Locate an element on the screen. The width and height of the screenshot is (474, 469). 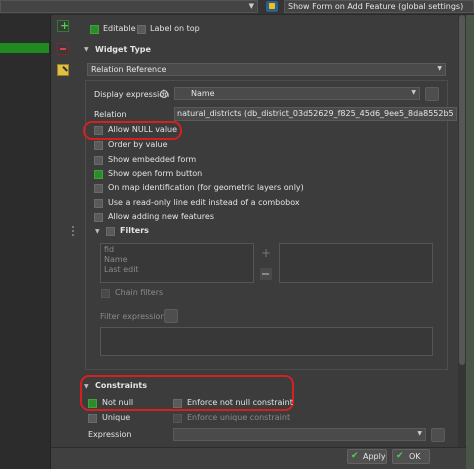
show-open-form-button-checkbox is located at coordinates (98, 174).